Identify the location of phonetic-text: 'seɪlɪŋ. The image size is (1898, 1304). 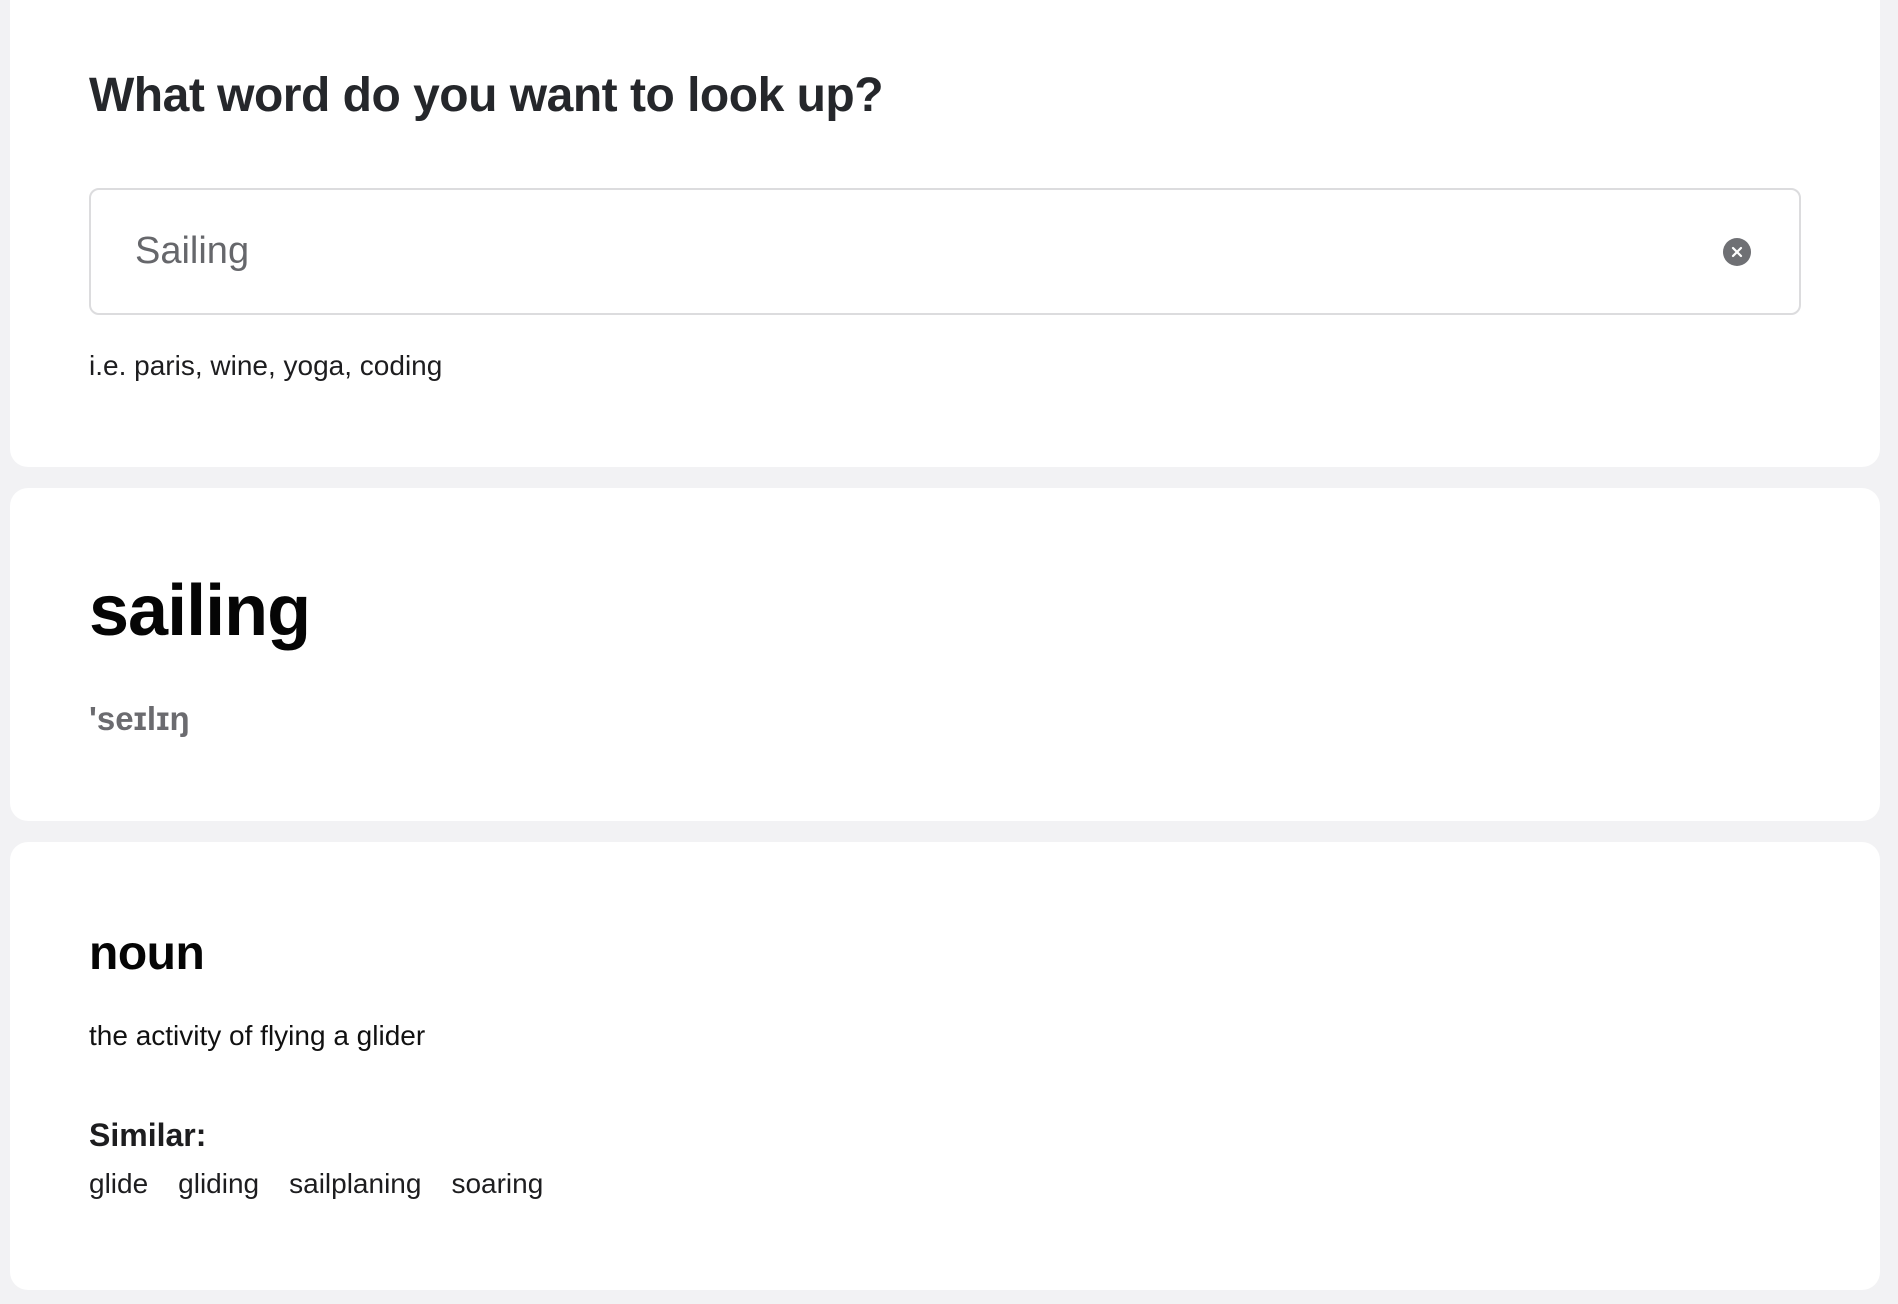
(139, 718).